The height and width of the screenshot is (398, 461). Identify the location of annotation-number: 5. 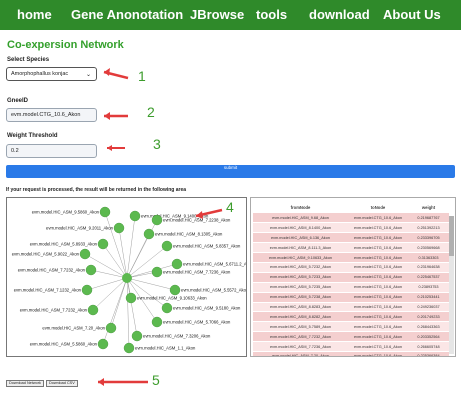
(156, 380).